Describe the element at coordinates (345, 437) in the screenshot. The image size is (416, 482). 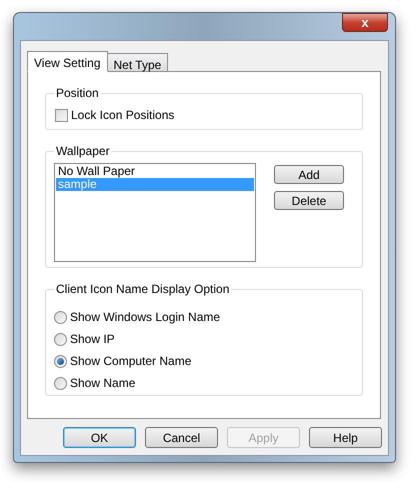
I see `dialog-button: Help` at that location.